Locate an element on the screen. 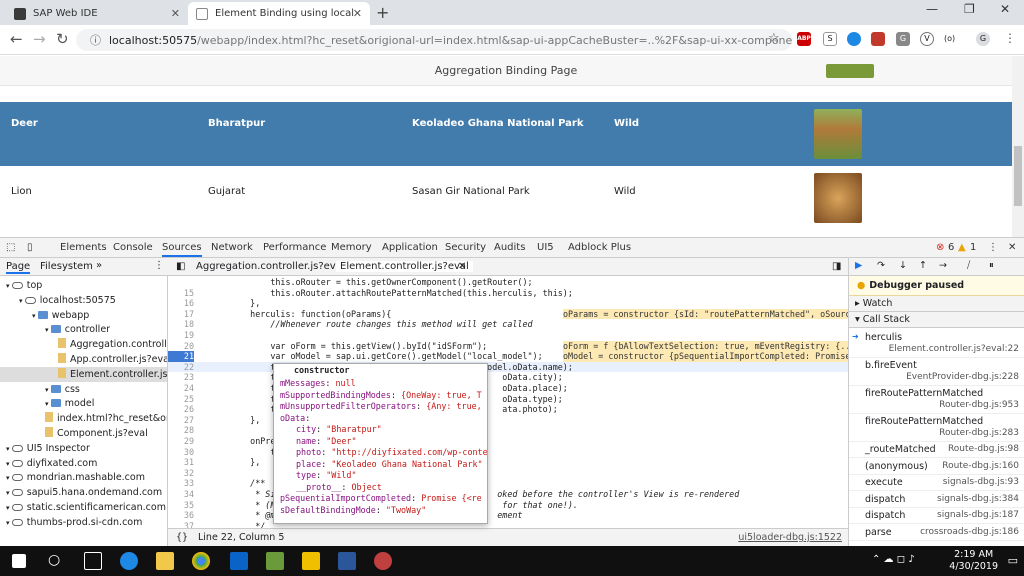 Image resolution: width=1024 pixels, height=576 pixels. property-row: __proto__: Object is located at coordinates (339, 487).